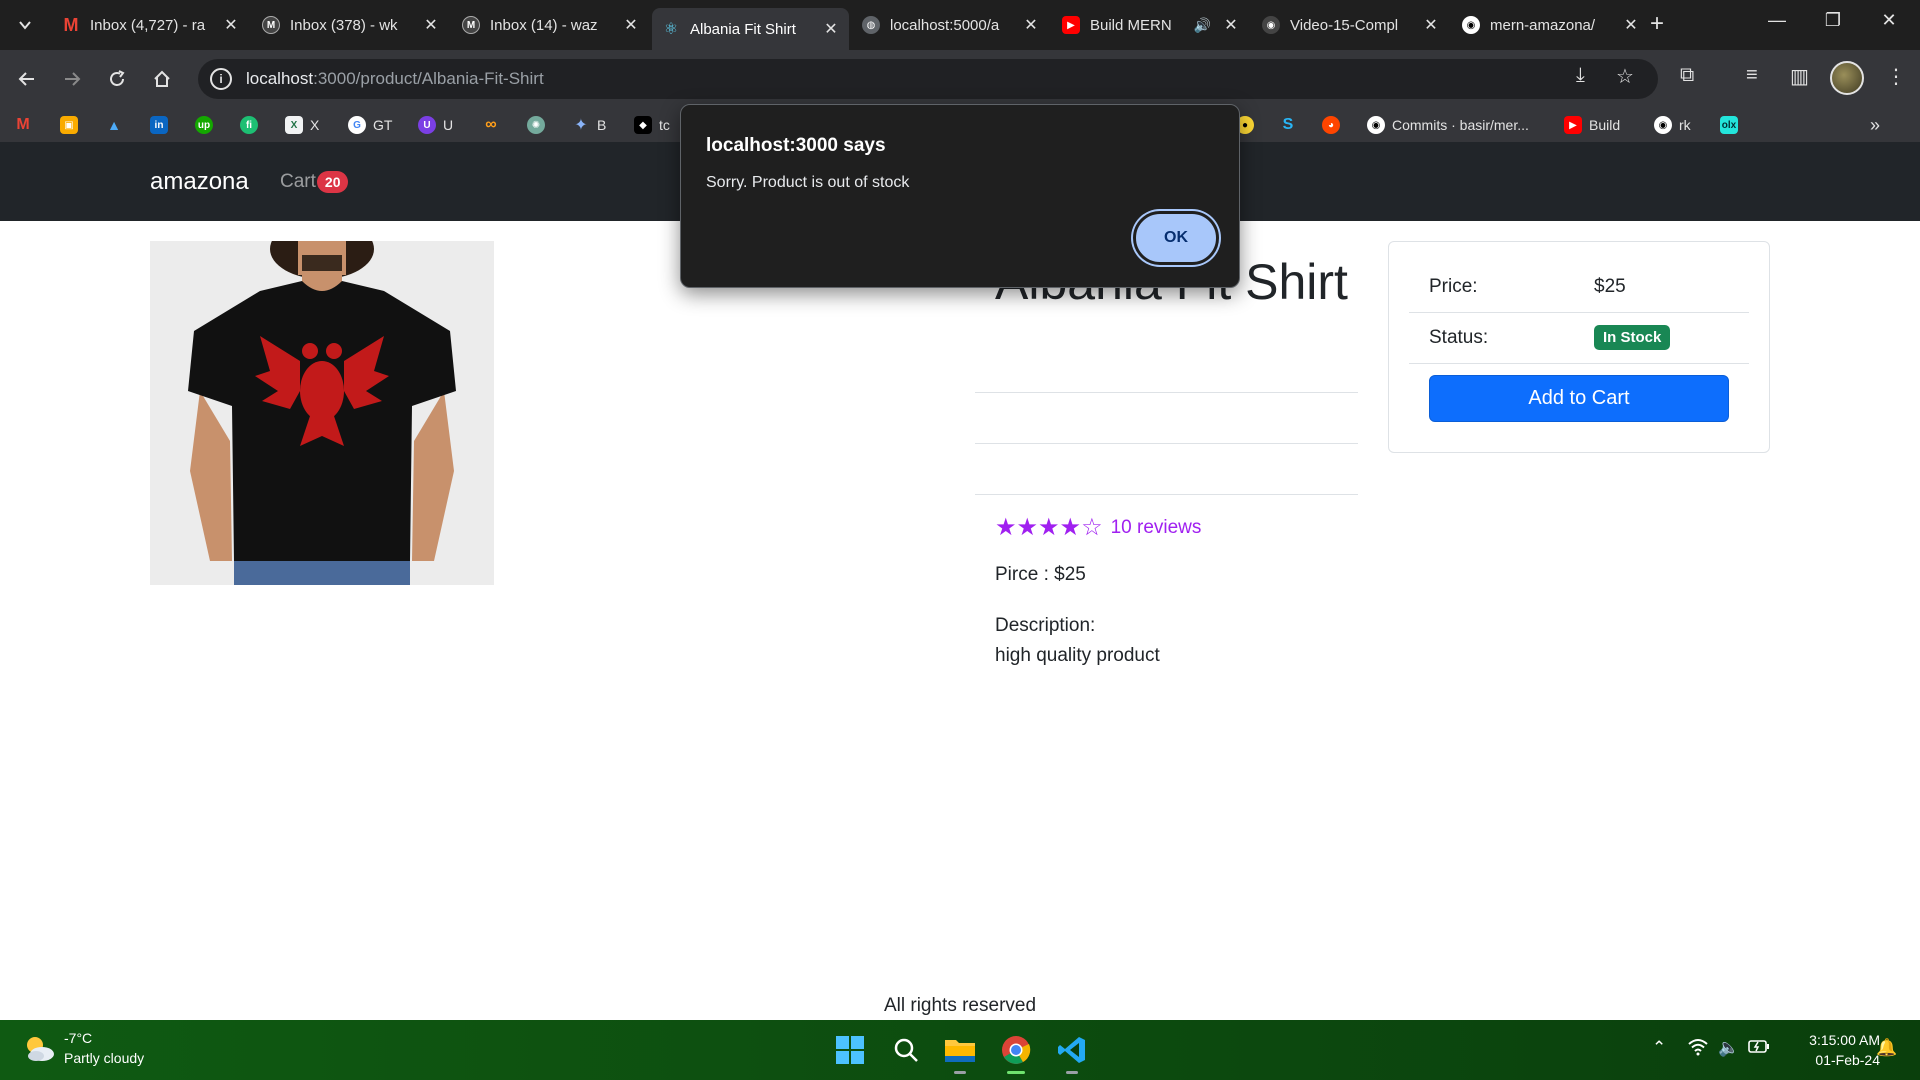 This screenshot has height=1080, width=1920. What do you see at coordinates (750, 29) in the screenshot?
I see `tab-albania-fit-shirt: ⚛ Albania Fit Shirt ✕` at bounding box center [750, 29].